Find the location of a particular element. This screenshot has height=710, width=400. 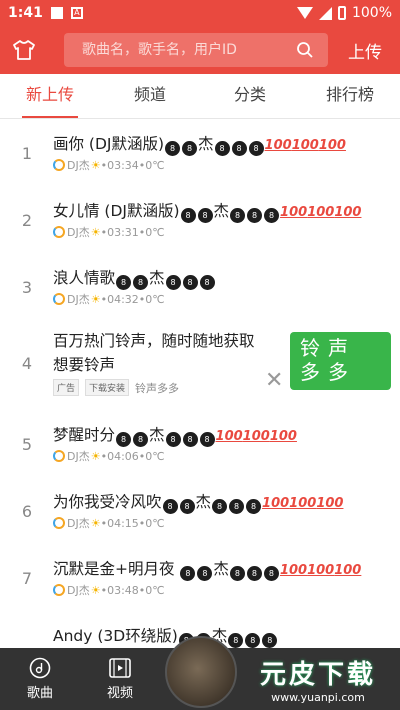

tab-bar: 新上传 频道 分类 排行榜 is located at coordinates (200, 96).